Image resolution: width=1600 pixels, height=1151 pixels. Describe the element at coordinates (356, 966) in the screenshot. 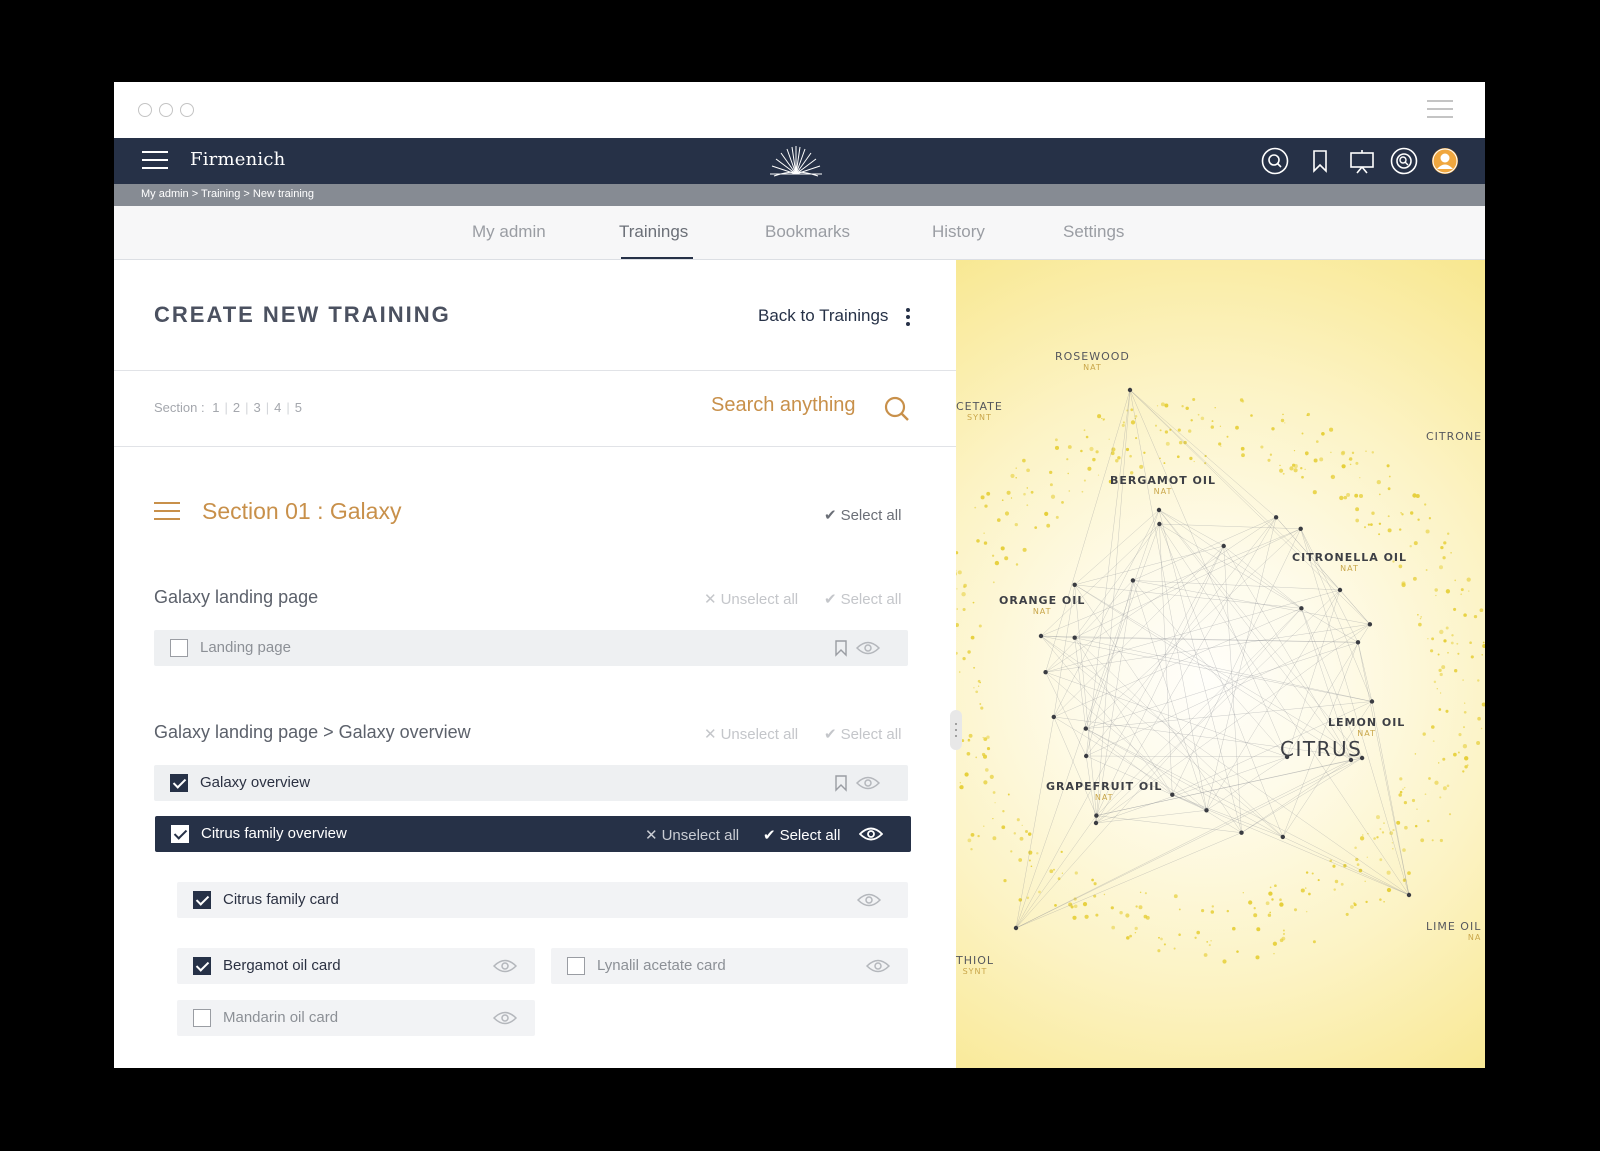

I see `list-item-bergamot-oil-card: Bergamot oil card` at that location.